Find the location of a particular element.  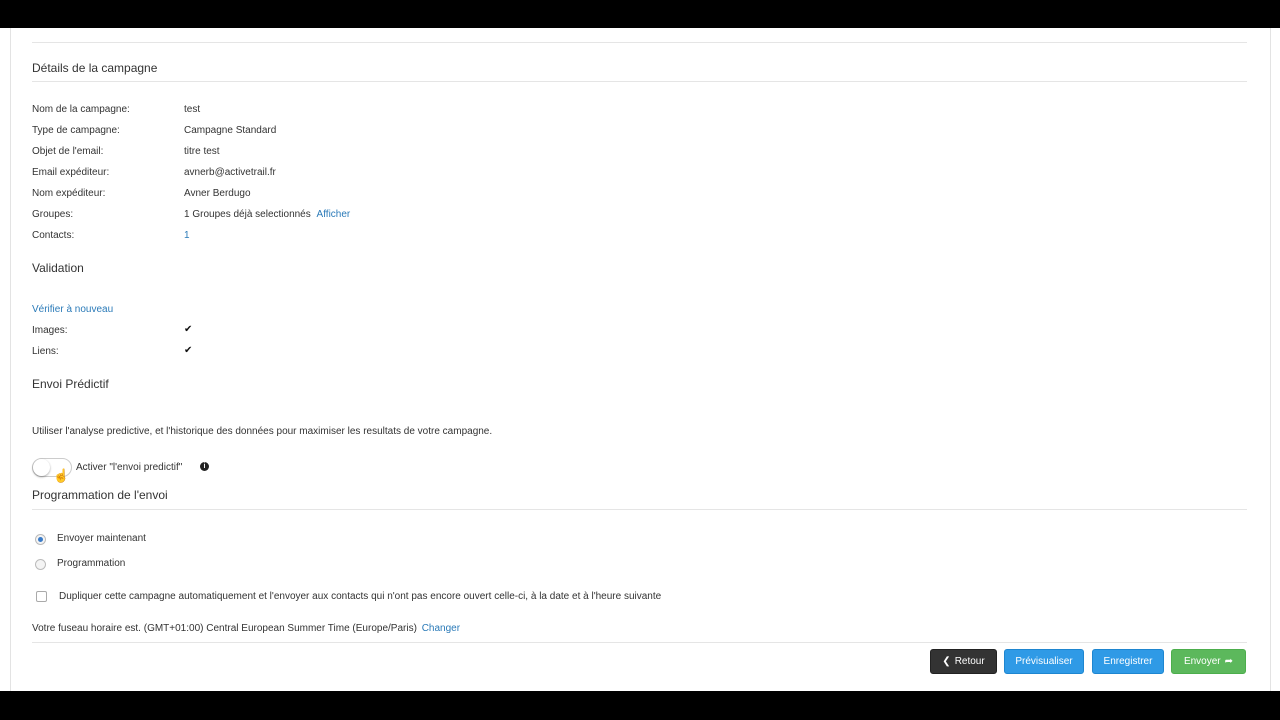

campaign-name-label: Nom de la campagne: is located at coordinates (81, 109).